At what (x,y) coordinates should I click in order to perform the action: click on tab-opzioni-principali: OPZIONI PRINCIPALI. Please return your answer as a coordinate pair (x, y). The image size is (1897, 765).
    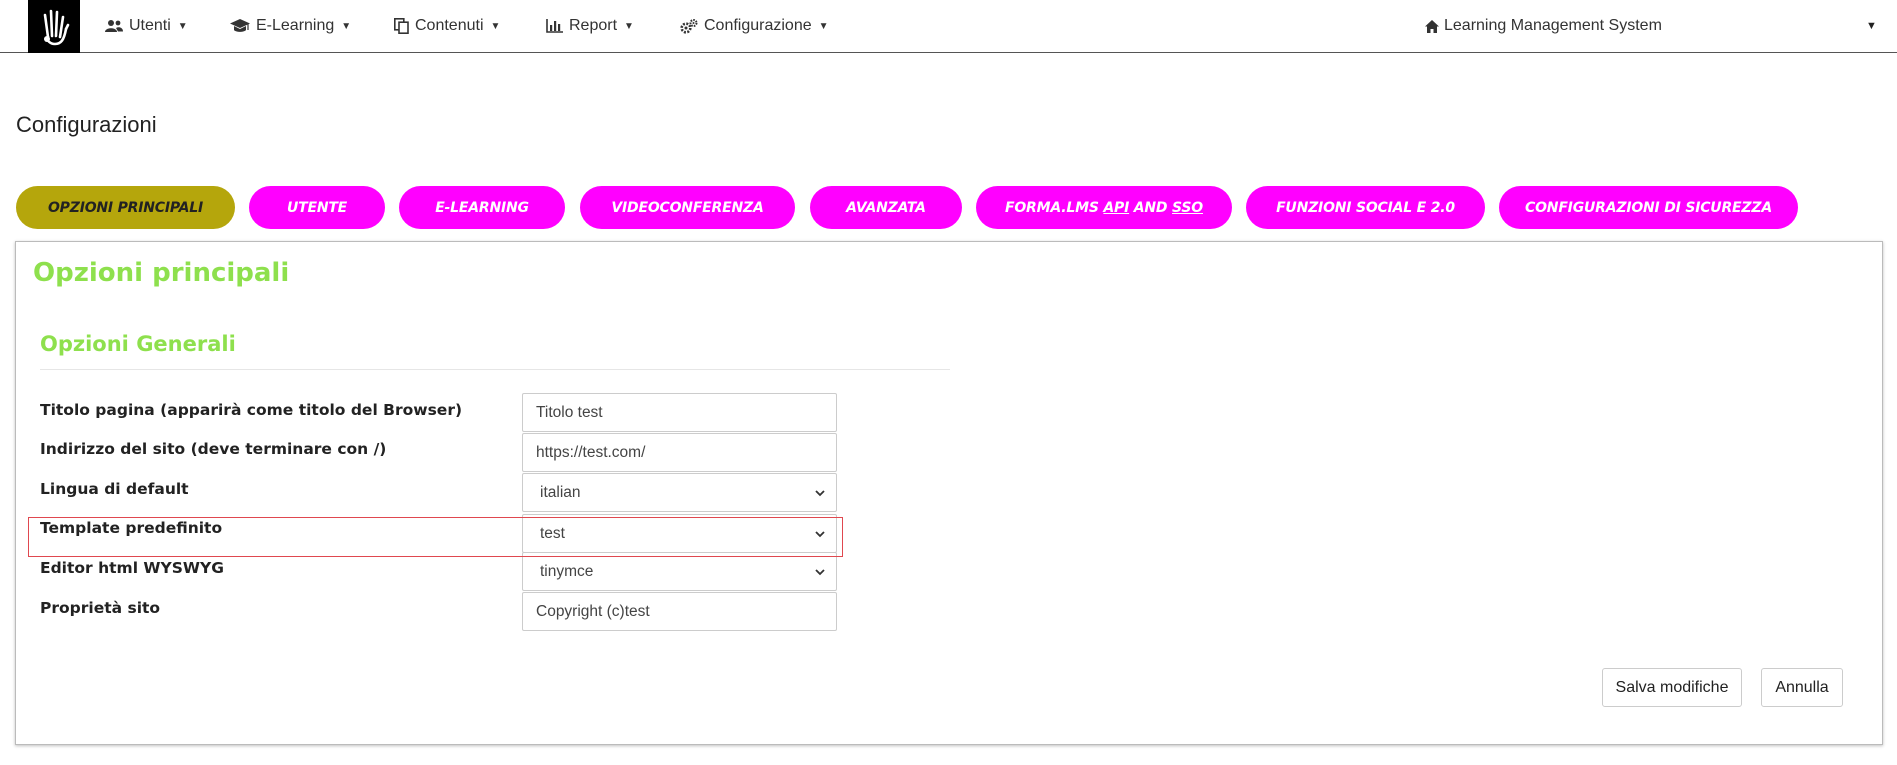
    Looking at the image, I should click on (125, 207).